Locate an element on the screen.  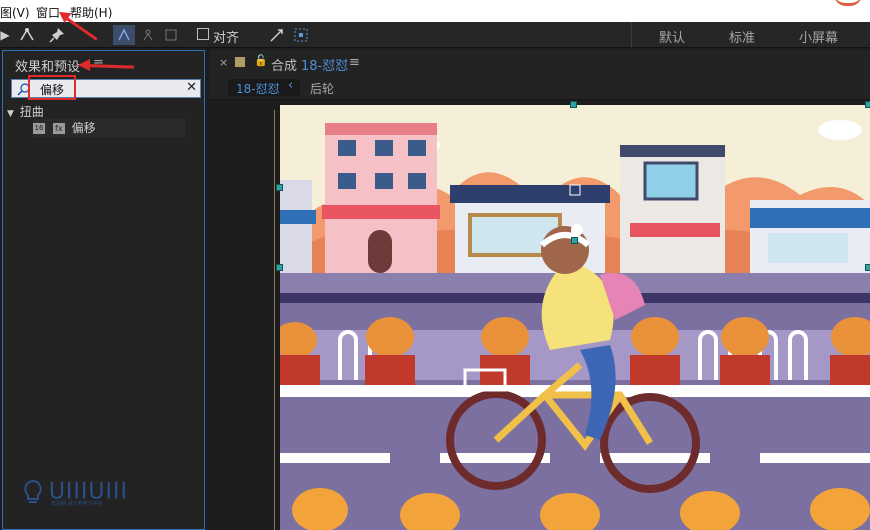
layer-handle-bottom-left is located at coordinates (279, 267).